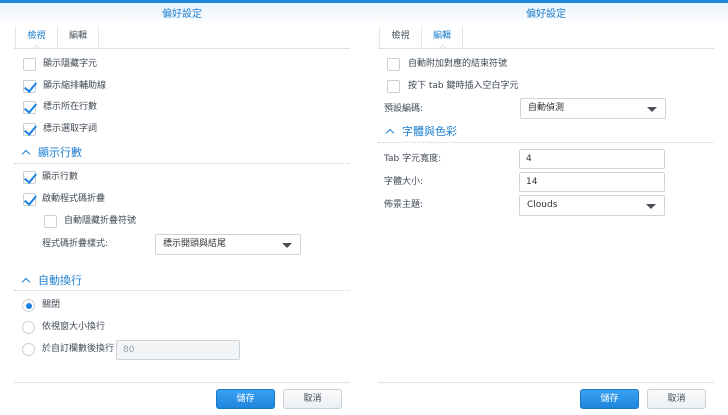 The width and height of the screenshot is (728, 415). I want to click on auto-close-brackets-checkbox, so click(393, 64).